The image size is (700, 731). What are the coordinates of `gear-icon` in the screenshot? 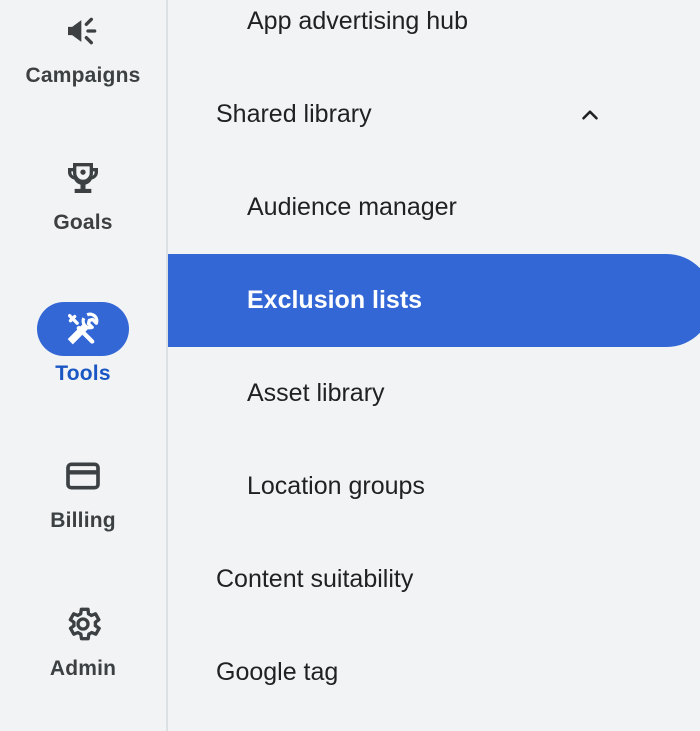 It's located at (83, 624).